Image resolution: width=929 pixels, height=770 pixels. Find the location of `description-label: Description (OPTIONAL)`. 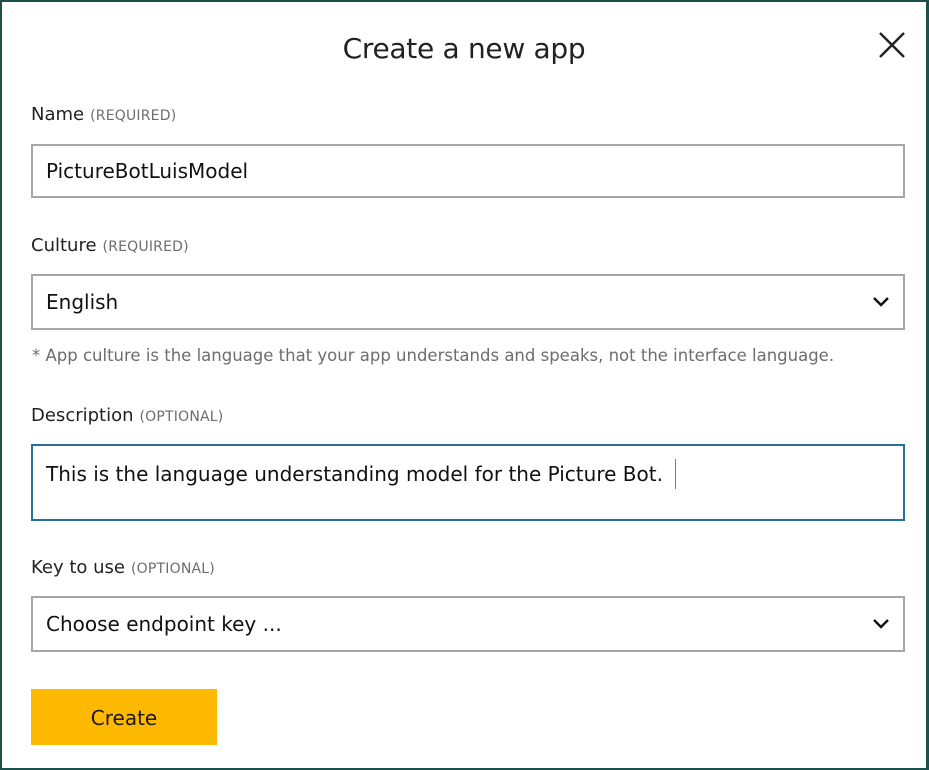

description-label: Description (OPTIONAL) is located at coordinates (127, 415).